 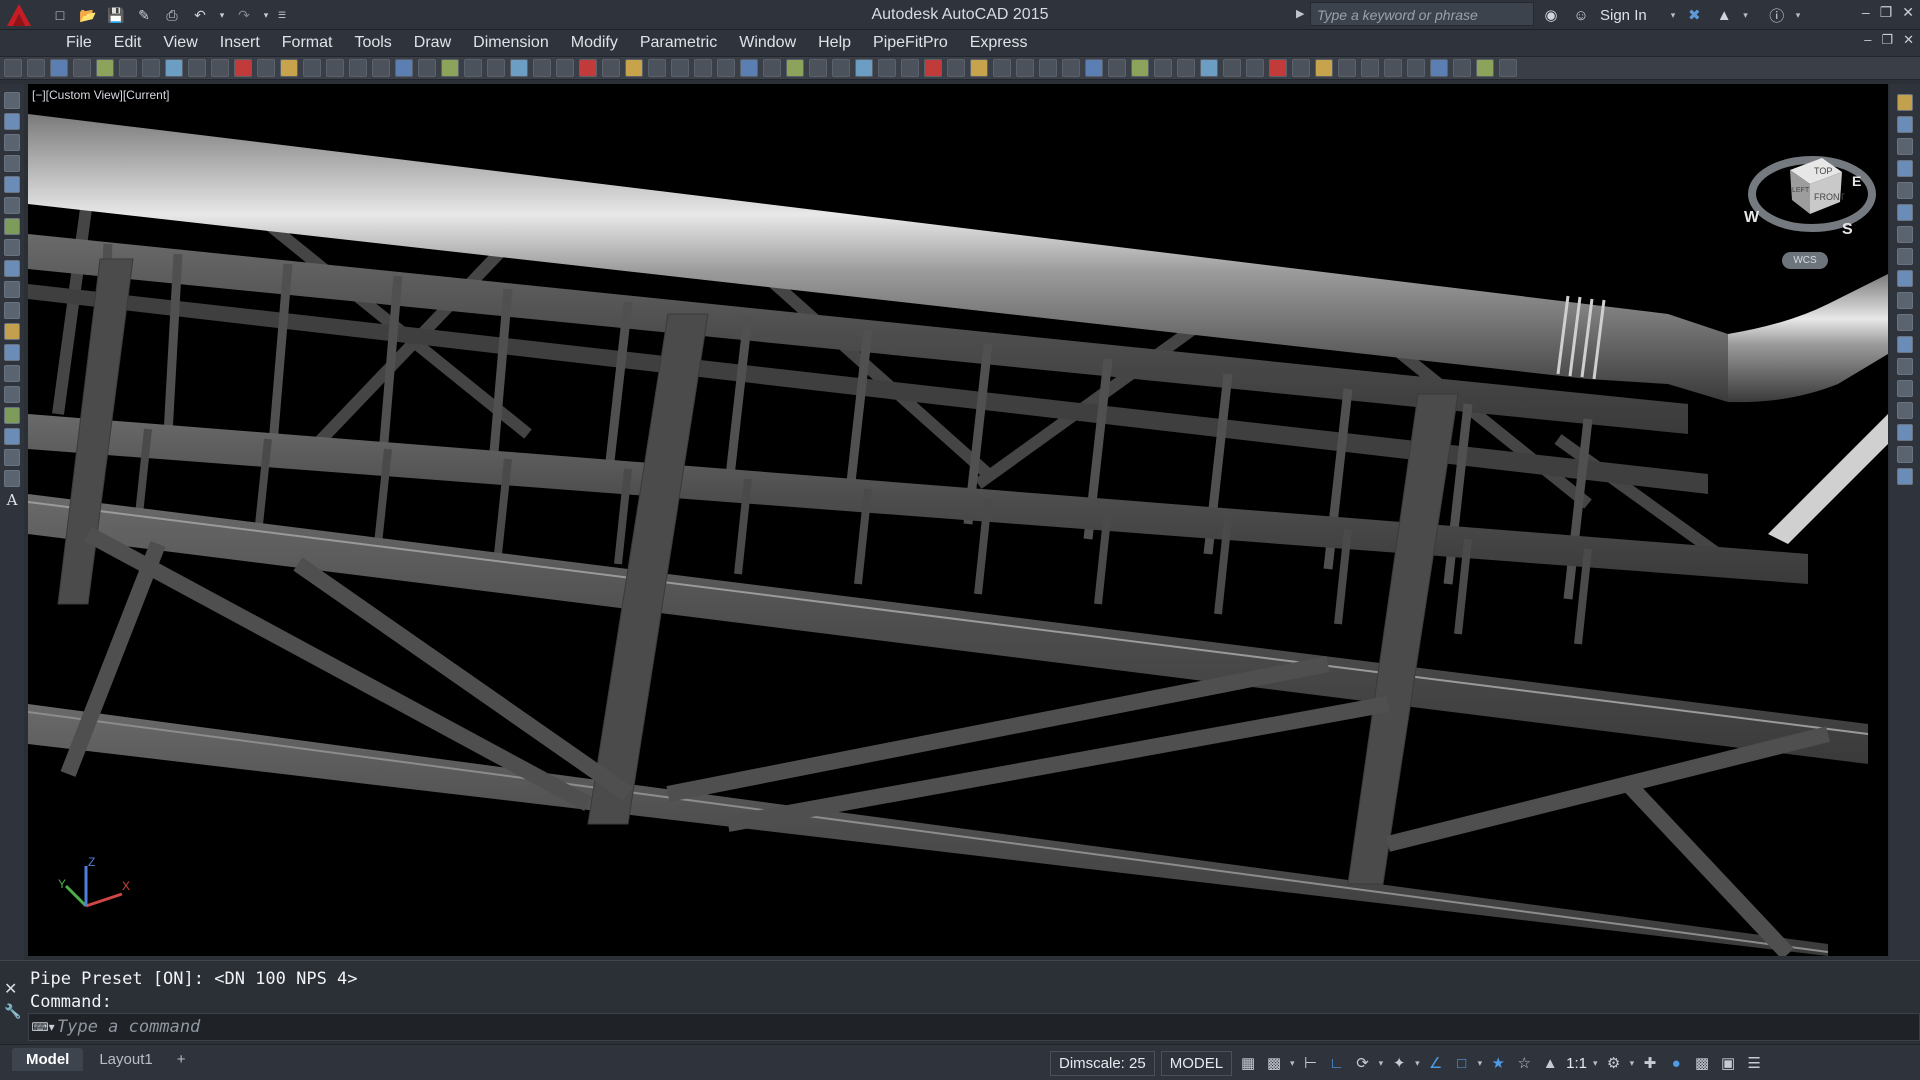 I want to click on wcs-menu: WCS, so click(x=1805, y=260).